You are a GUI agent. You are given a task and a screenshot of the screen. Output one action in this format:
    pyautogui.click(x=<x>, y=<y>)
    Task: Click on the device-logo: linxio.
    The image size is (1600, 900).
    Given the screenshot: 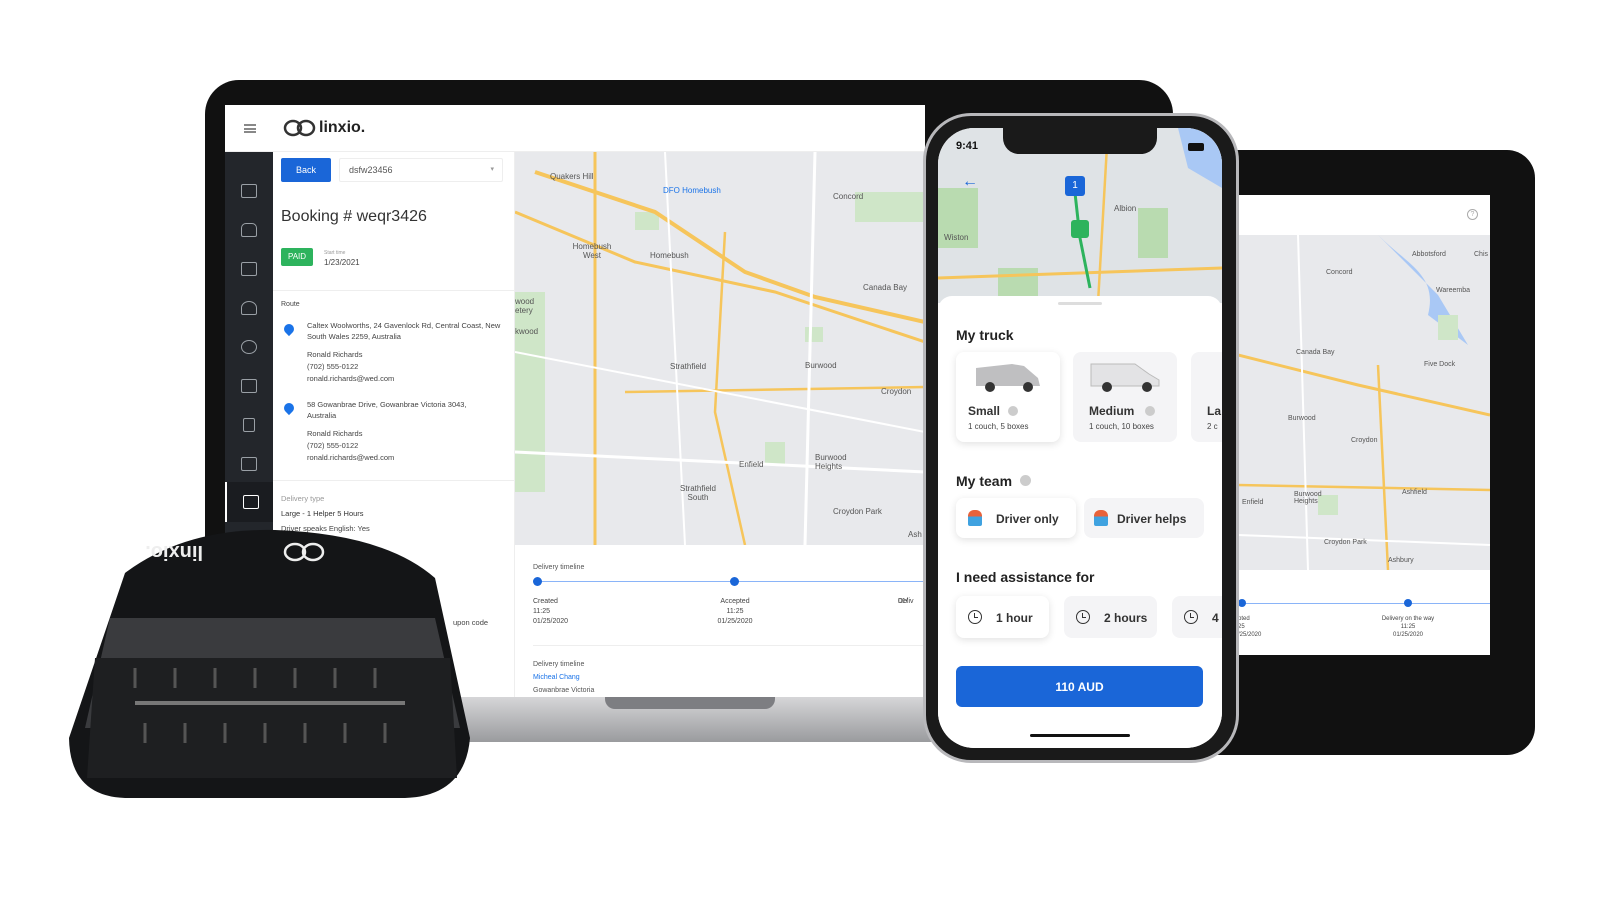 What is the action you would take?
    pyautogui.click(x=174, y=552)
    